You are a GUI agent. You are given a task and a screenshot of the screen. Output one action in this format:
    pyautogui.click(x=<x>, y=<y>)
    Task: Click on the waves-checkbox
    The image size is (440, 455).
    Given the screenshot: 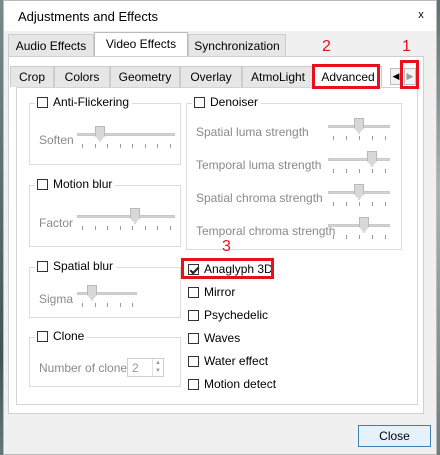 What is the action you would take?
    pyautogui.click(x=193, y=338)
    